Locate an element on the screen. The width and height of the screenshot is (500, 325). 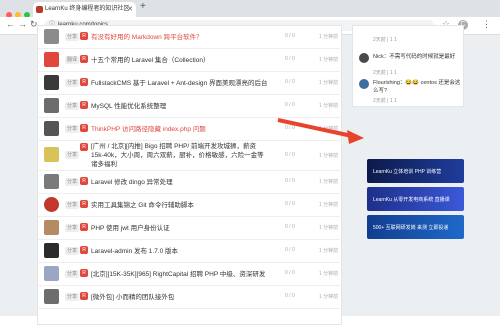
topic-title: 实用工具集锦之 Git 命令行辅助脚本 is located at coordinates (142, 204).